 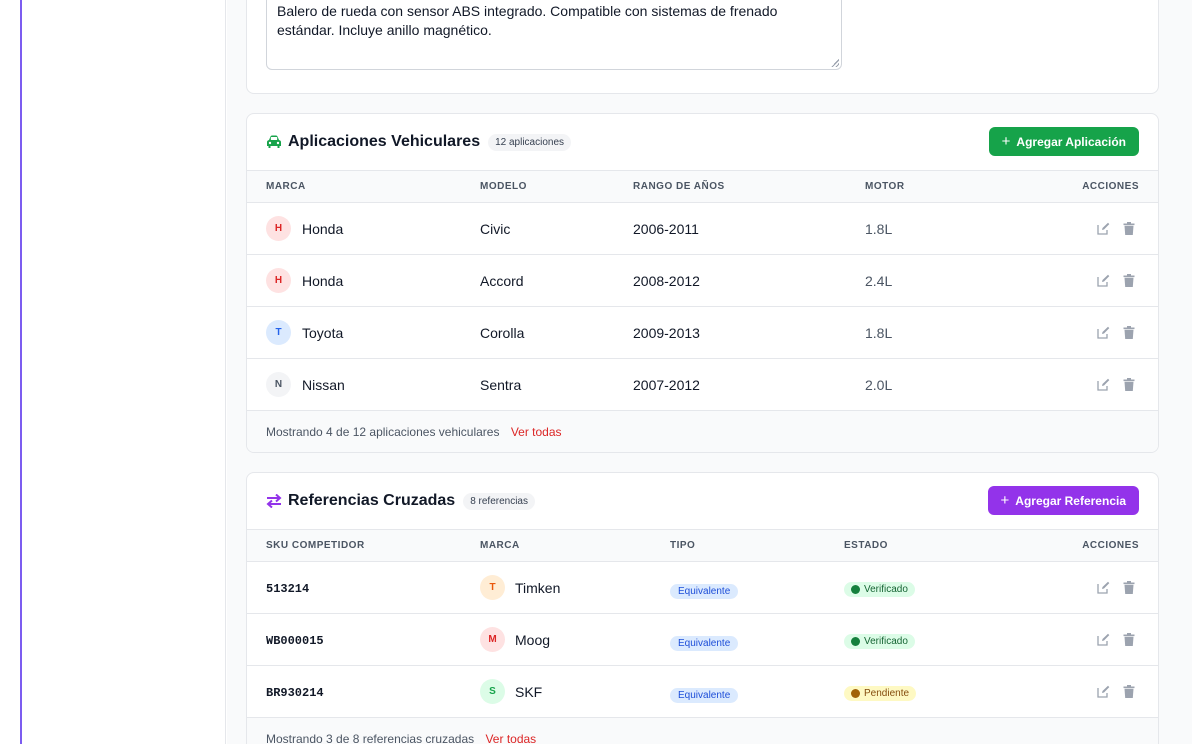 I want to click on col-header-status: ESTADO, so click(x=866, y=545).